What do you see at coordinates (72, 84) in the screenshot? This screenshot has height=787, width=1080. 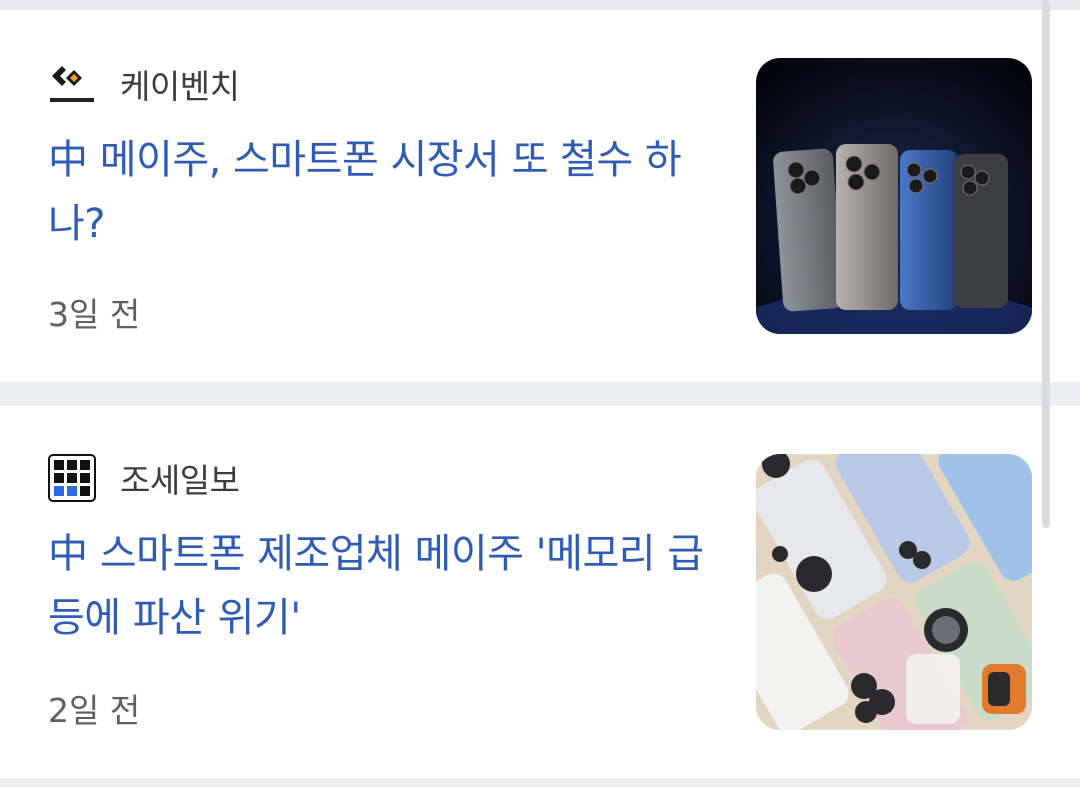 I see `kbench-logo-icon` at bounding box center [72, 84].